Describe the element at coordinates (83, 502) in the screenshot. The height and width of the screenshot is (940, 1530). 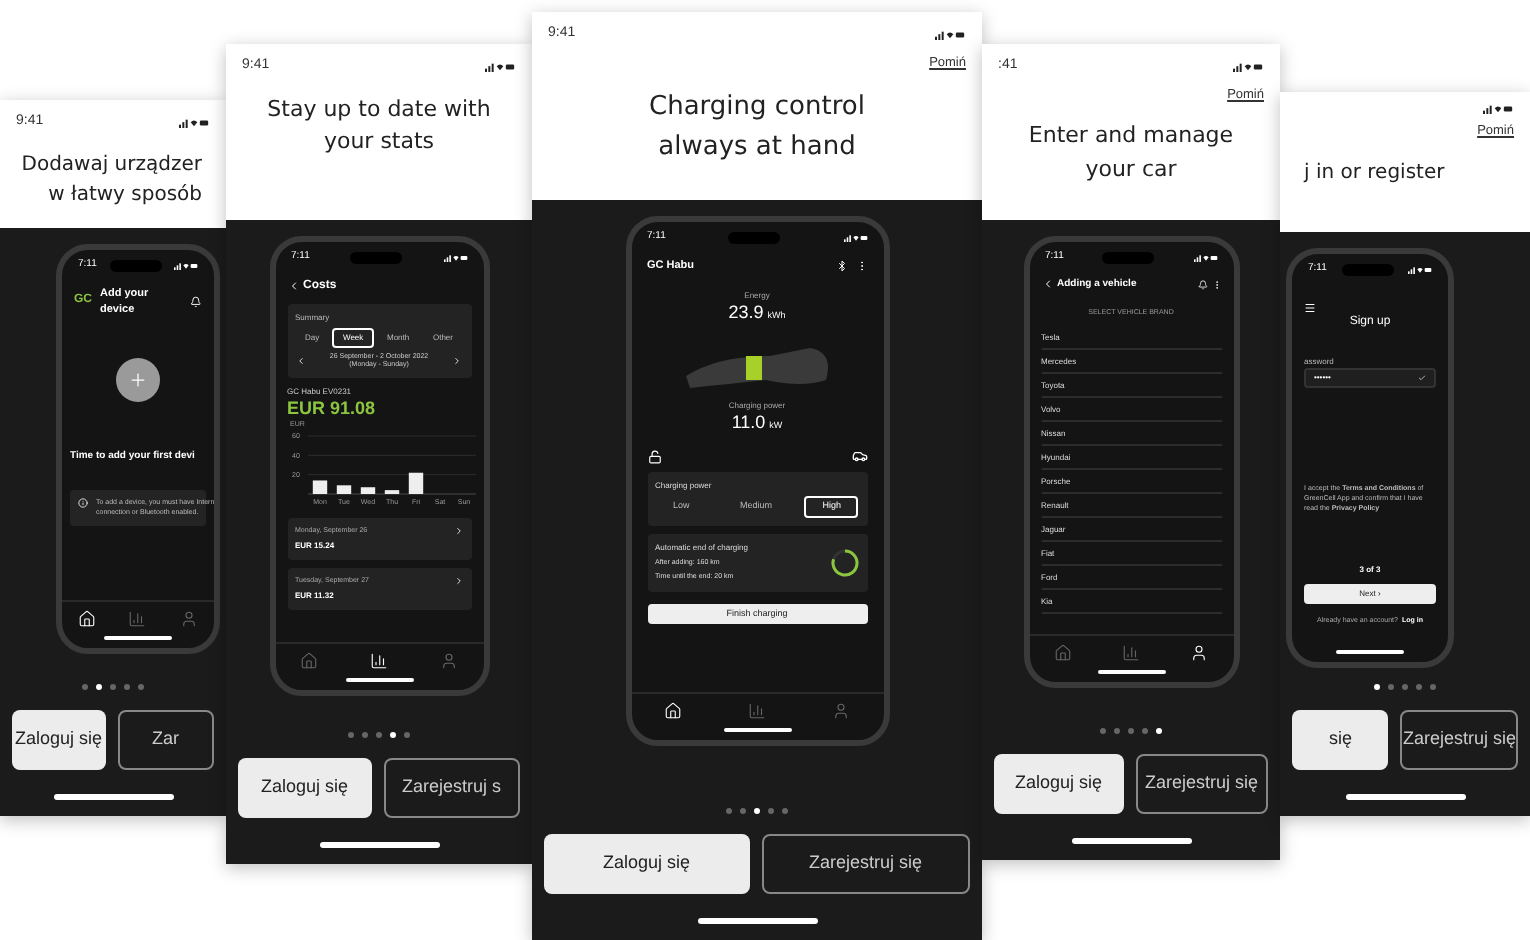
I see `info-icon` at that location.